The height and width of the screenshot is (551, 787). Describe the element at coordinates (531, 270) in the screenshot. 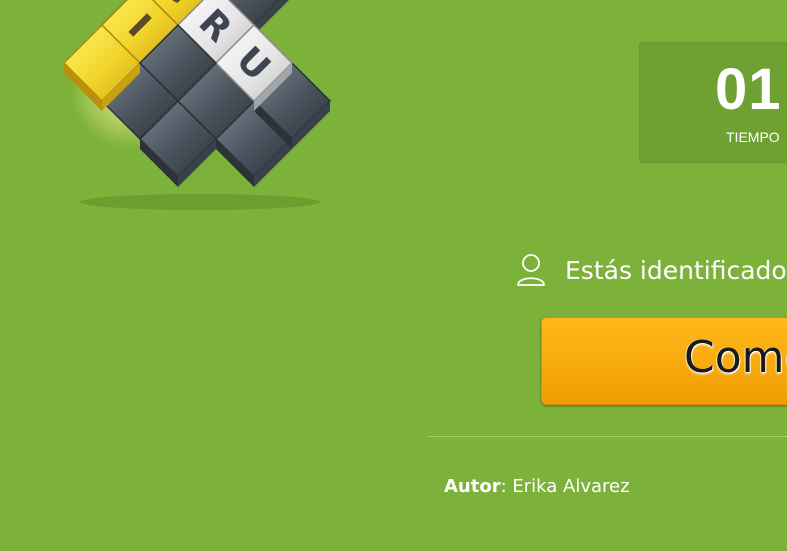

I see `user-icon` at that location.